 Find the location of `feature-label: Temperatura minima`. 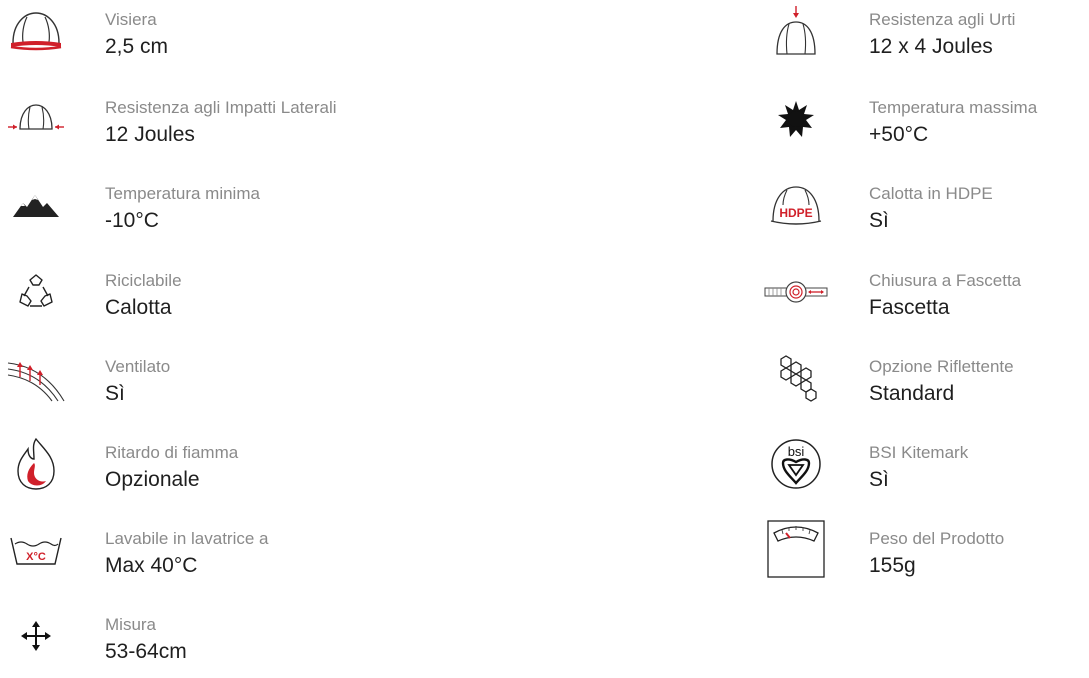

feature-label: Temperatura minima is located at coordinates (182, 193).